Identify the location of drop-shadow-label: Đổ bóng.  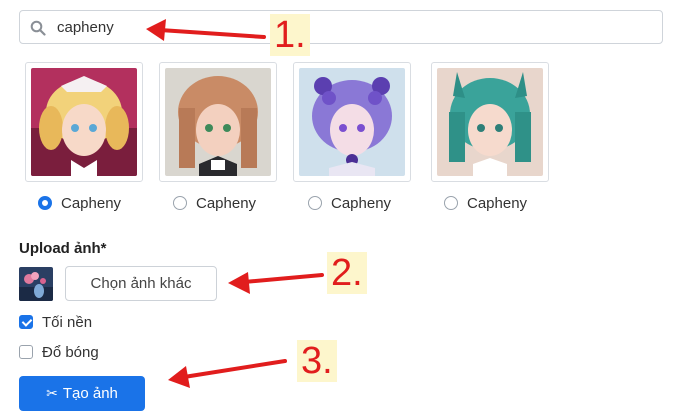
(70, 352).